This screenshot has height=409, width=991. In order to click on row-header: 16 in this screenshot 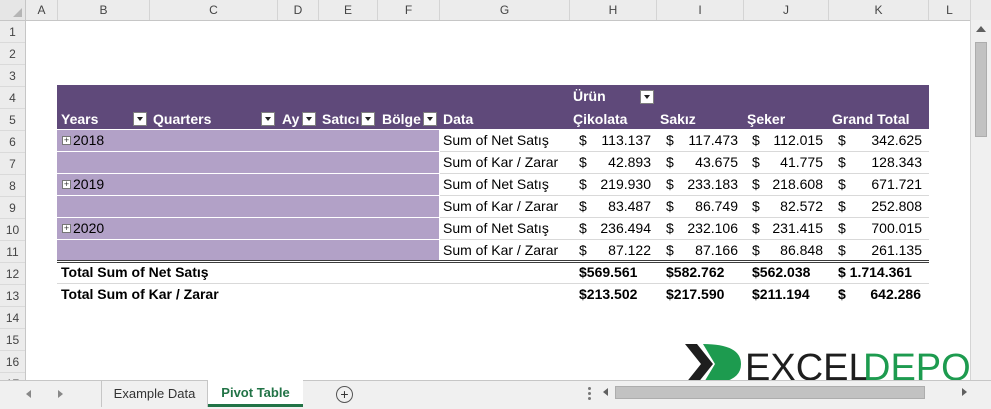, I will do `click(12, 362)`.